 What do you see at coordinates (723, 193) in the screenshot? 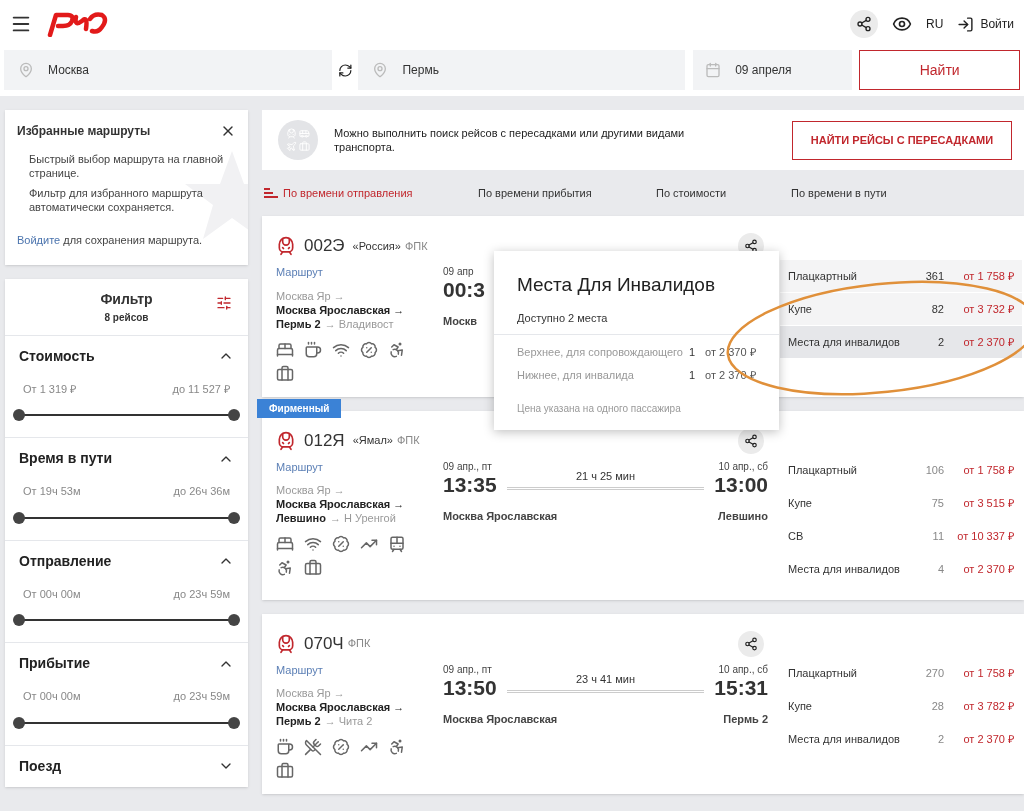
I see `sort-tab: По стоимости` at bounding box center [723, 193].